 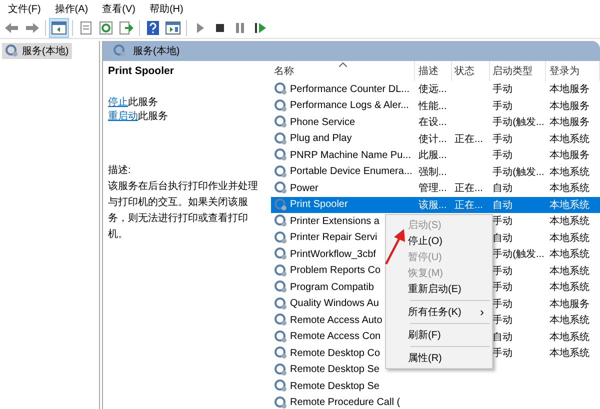 I want to click on sort-caret-icon, so click(x=343, y=64).